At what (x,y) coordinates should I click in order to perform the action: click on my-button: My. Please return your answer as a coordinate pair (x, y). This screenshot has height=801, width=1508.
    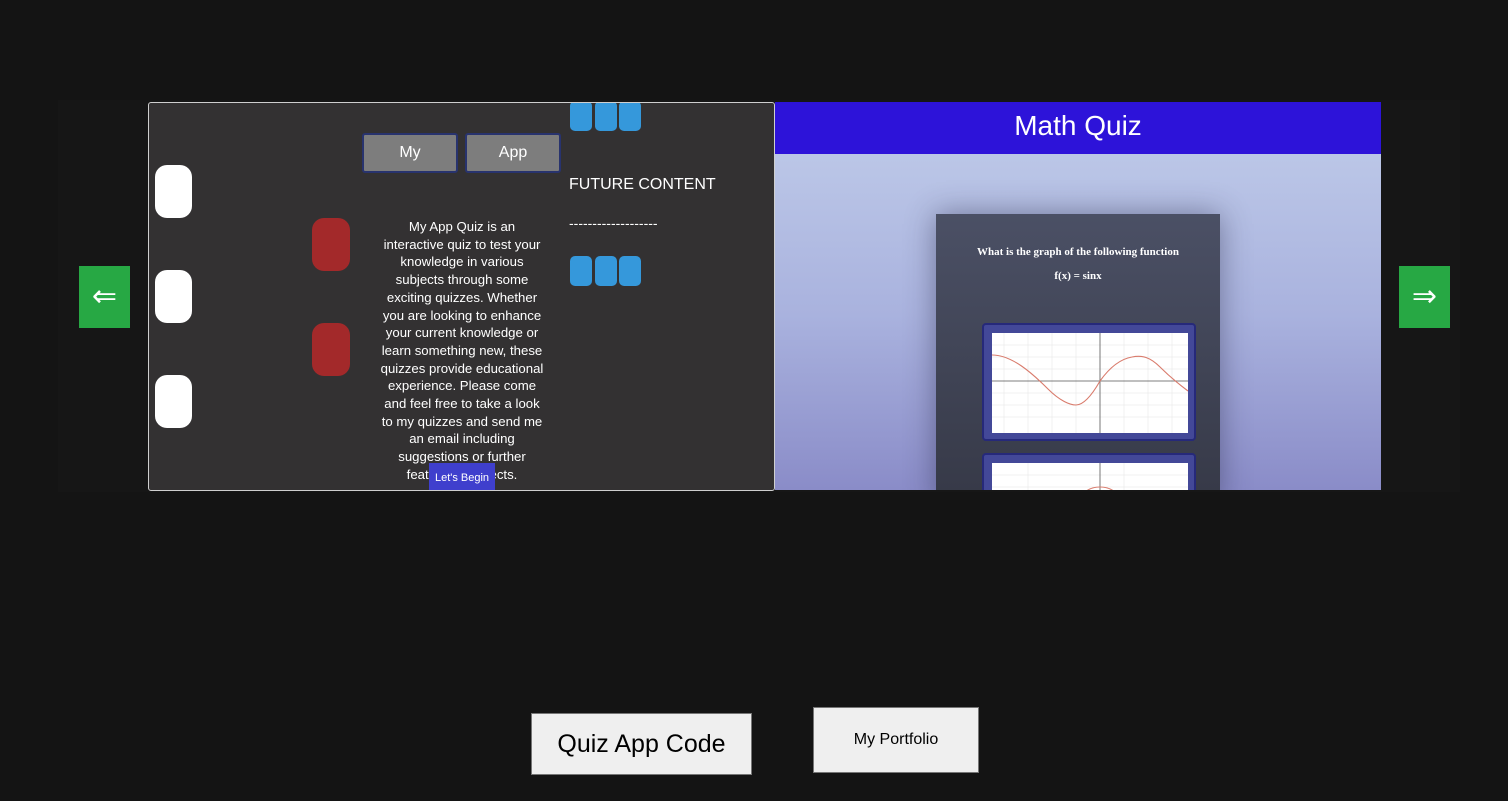
    Looking at the image, I should click on (410, 153).